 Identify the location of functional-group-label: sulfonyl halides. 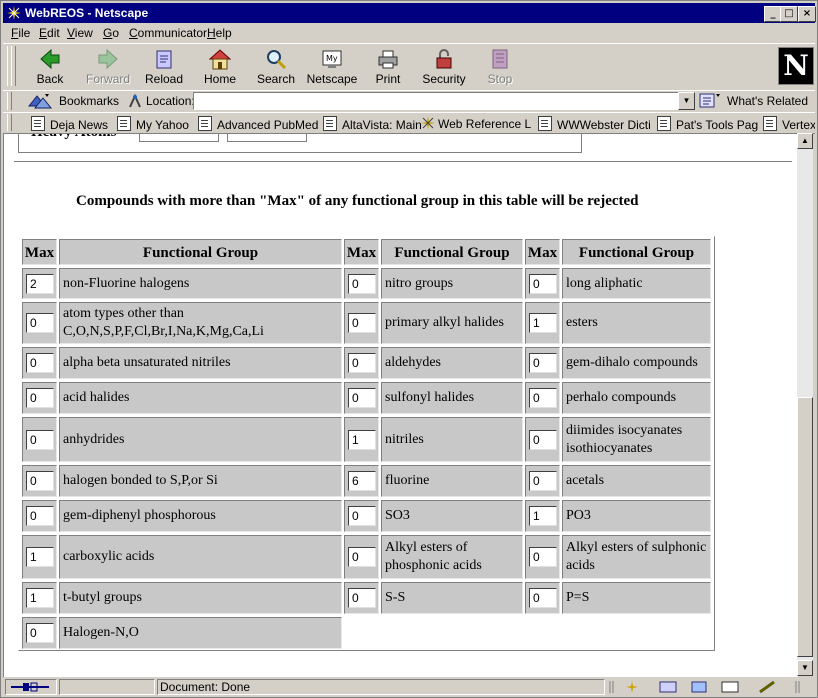
(430, 397).